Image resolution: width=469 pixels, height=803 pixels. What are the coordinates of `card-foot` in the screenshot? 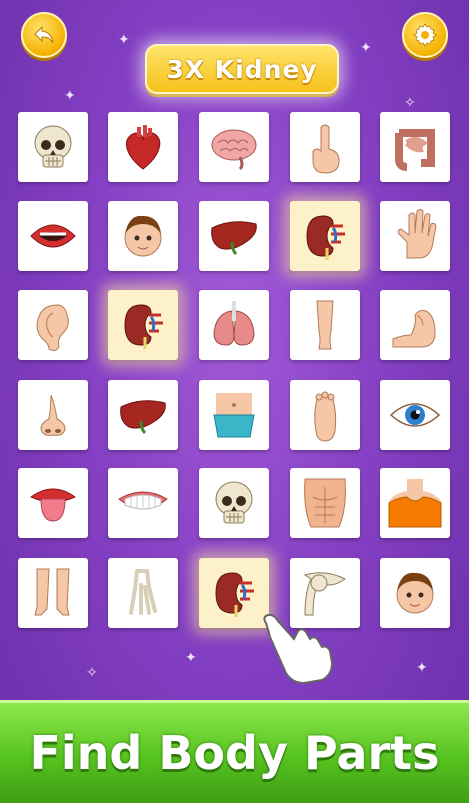 It's located at (325, 415).